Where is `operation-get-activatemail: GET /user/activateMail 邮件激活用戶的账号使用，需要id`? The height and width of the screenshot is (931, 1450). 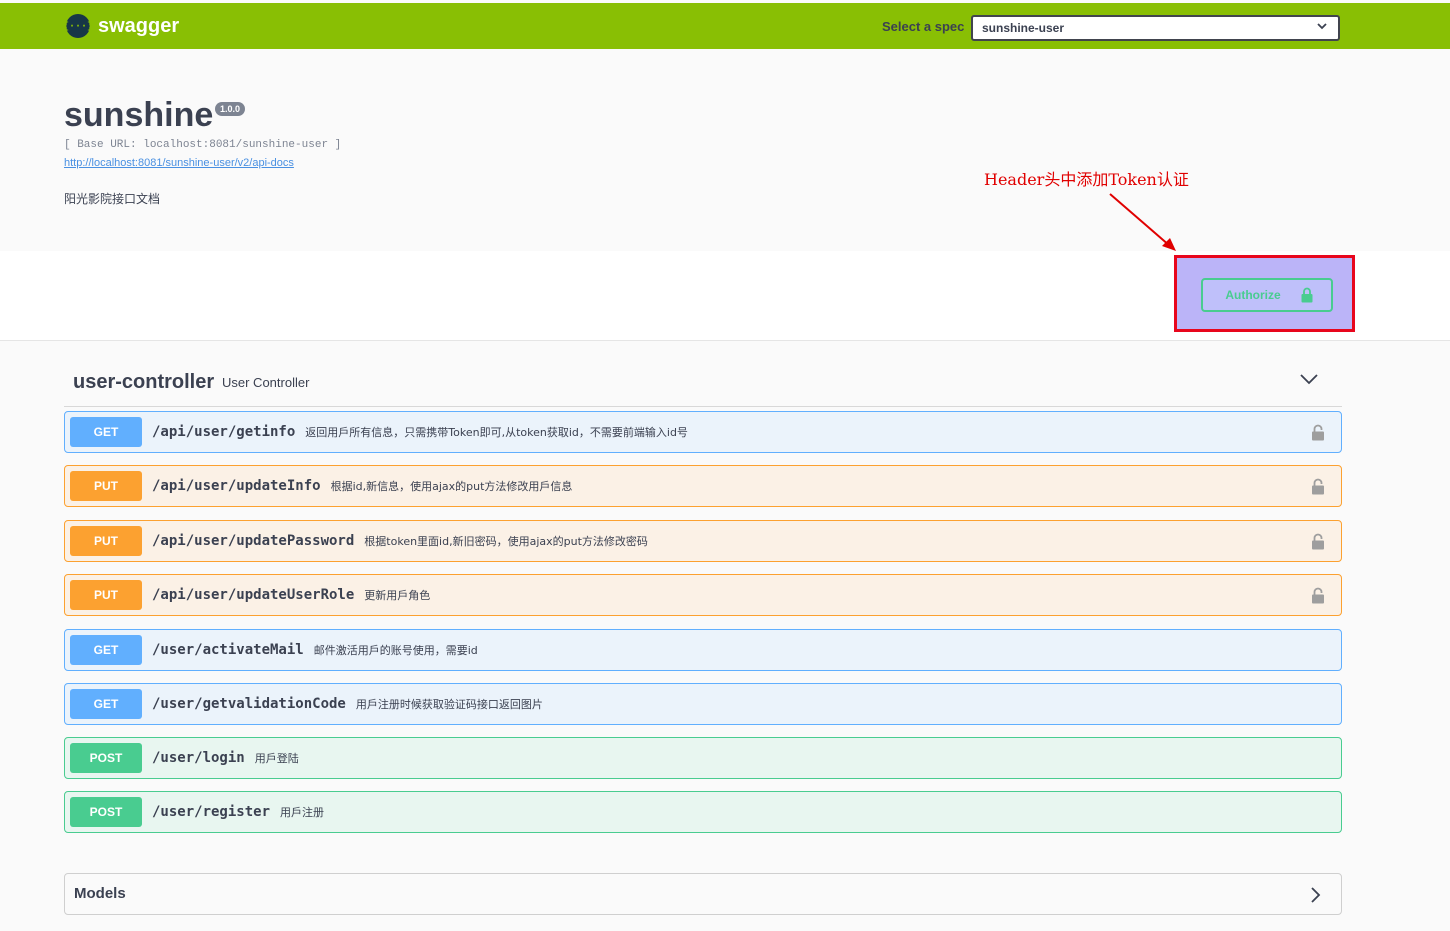
operation-get-activatemail: GET /user/activateMail 邮件激活用戶的账号使用，需要id is located at coordinates (703, 650).